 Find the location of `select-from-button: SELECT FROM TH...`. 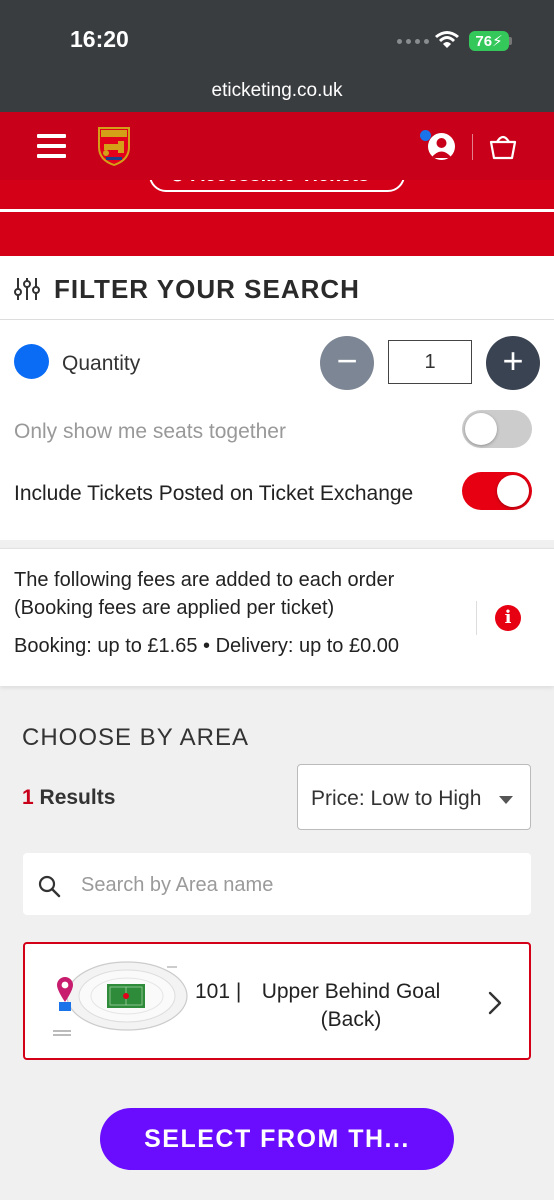

select-from-button: SELECT FROM TH... is located at coordinates (277, 1139).